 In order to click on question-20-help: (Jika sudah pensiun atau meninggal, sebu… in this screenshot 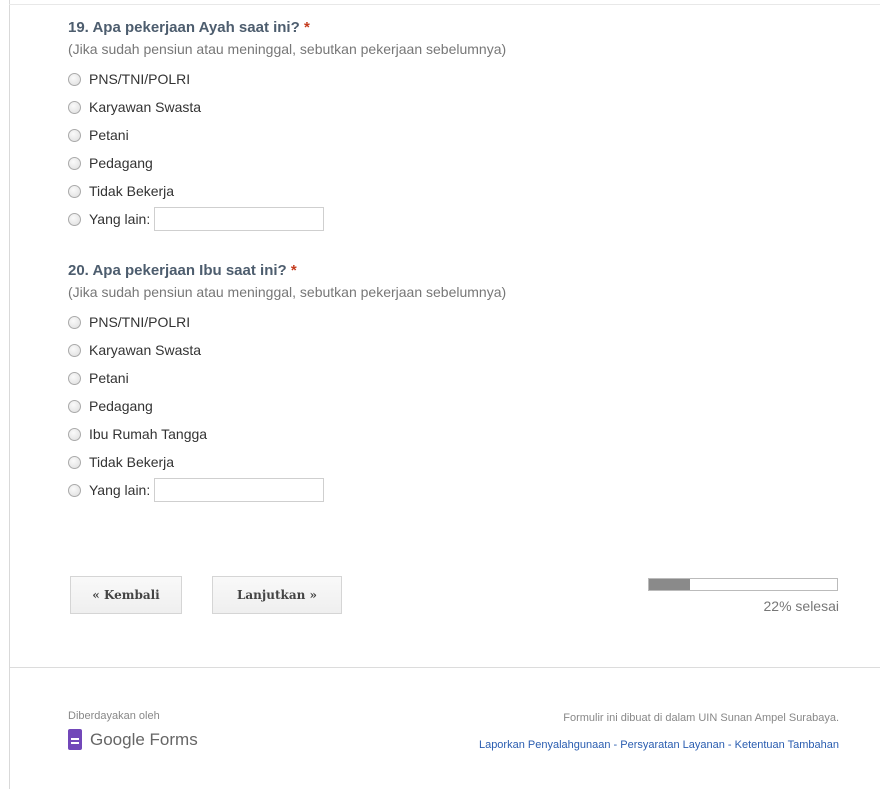, I will do `click(287, 292)`.